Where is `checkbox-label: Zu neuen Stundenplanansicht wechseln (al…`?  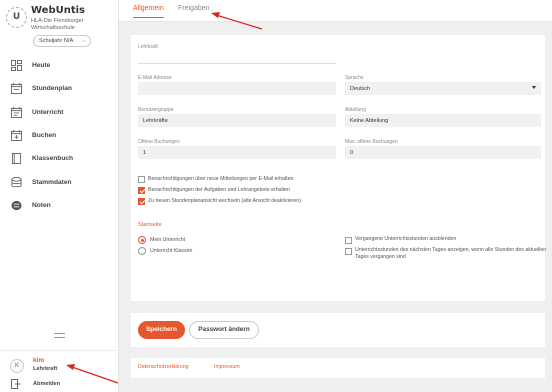 checkbox-label: Zu neuen Stundenplanansicht wechseln (al… is located at coordinates (224, 201).